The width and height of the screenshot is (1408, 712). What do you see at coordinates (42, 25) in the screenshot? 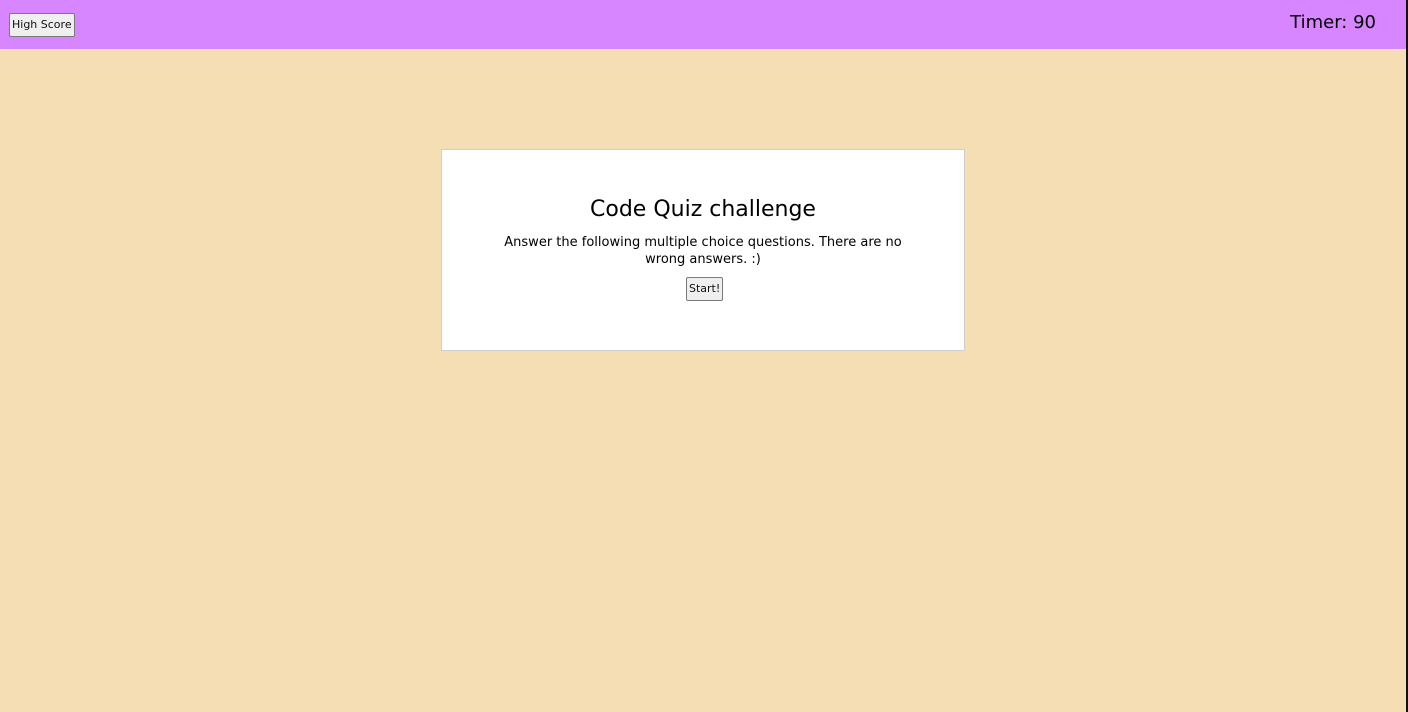
I see `high-score-button: High Score` at bounding box center [42, 25].